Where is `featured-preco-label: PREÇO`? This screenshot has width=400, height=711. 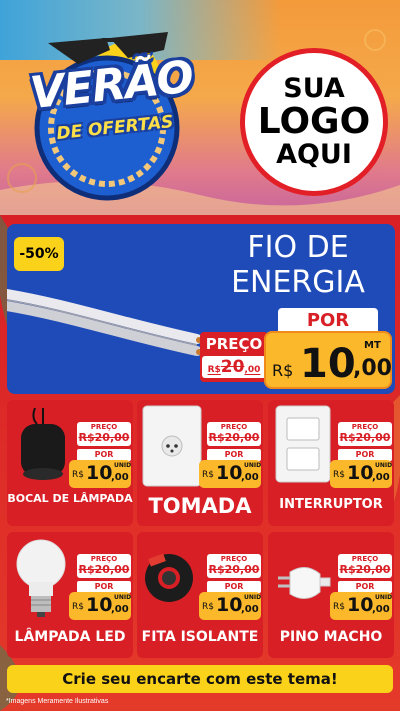
featured-preco-label: PREÇO is located at coordinates (234, 344).